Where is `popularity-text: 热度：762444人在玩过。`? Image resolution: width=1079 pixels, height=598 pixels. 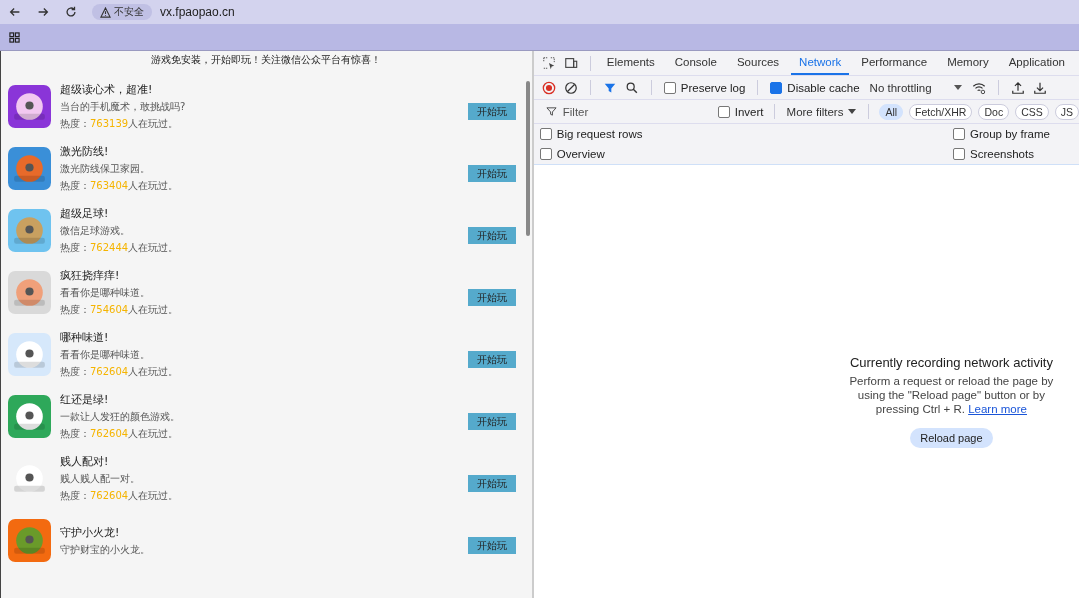
popularity-text: 热度：762444人在玩过。 is located at coordinates (120, 248).